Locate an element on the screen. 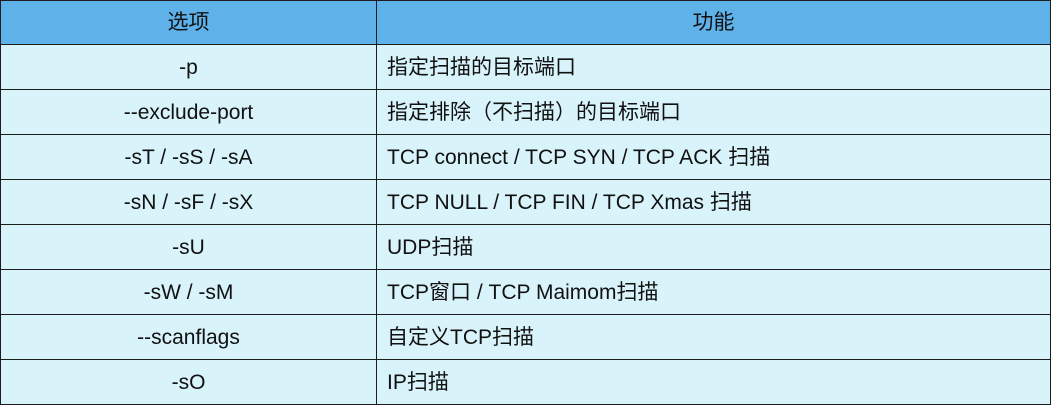 This screenshot has height=405, width=1053. header-row: 选项 功能 is located at coordinates (525, 22).